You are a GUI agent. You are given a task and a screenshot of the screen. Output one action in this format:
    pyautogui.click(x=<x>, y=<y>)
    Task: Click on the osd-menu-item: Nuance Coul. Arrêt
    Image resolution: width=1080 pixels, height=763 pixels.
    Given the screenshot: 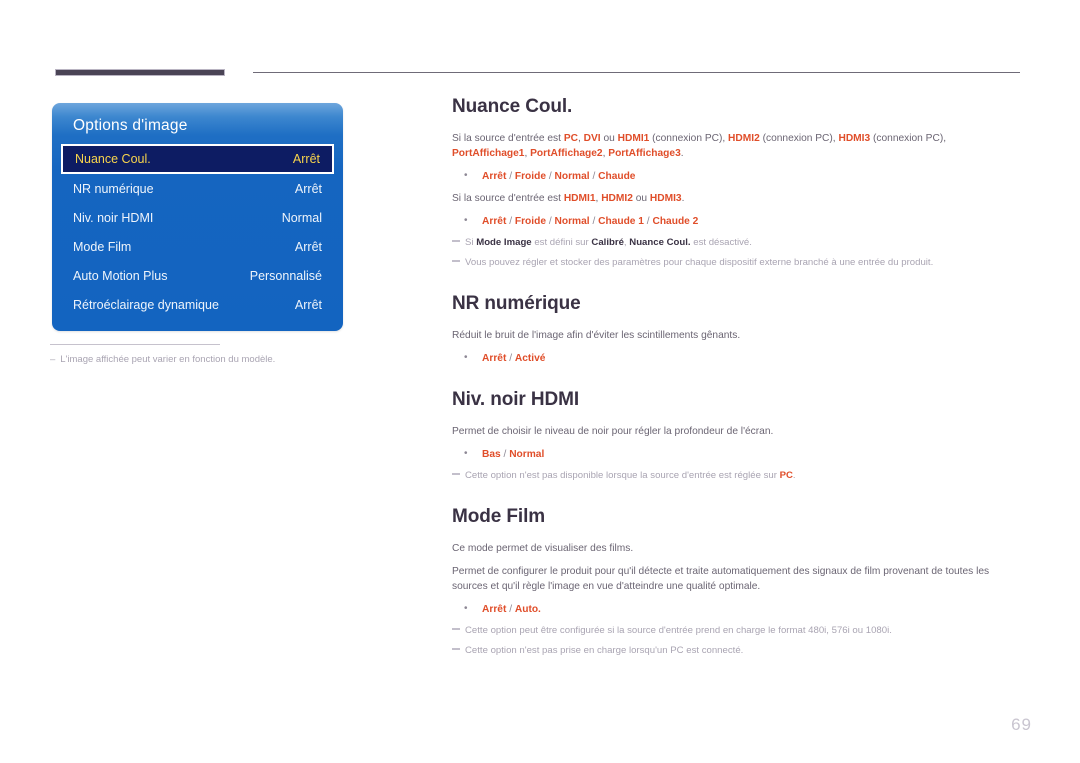 What is the action you would take?
    pyautogui.click(x=197, y=159)
    